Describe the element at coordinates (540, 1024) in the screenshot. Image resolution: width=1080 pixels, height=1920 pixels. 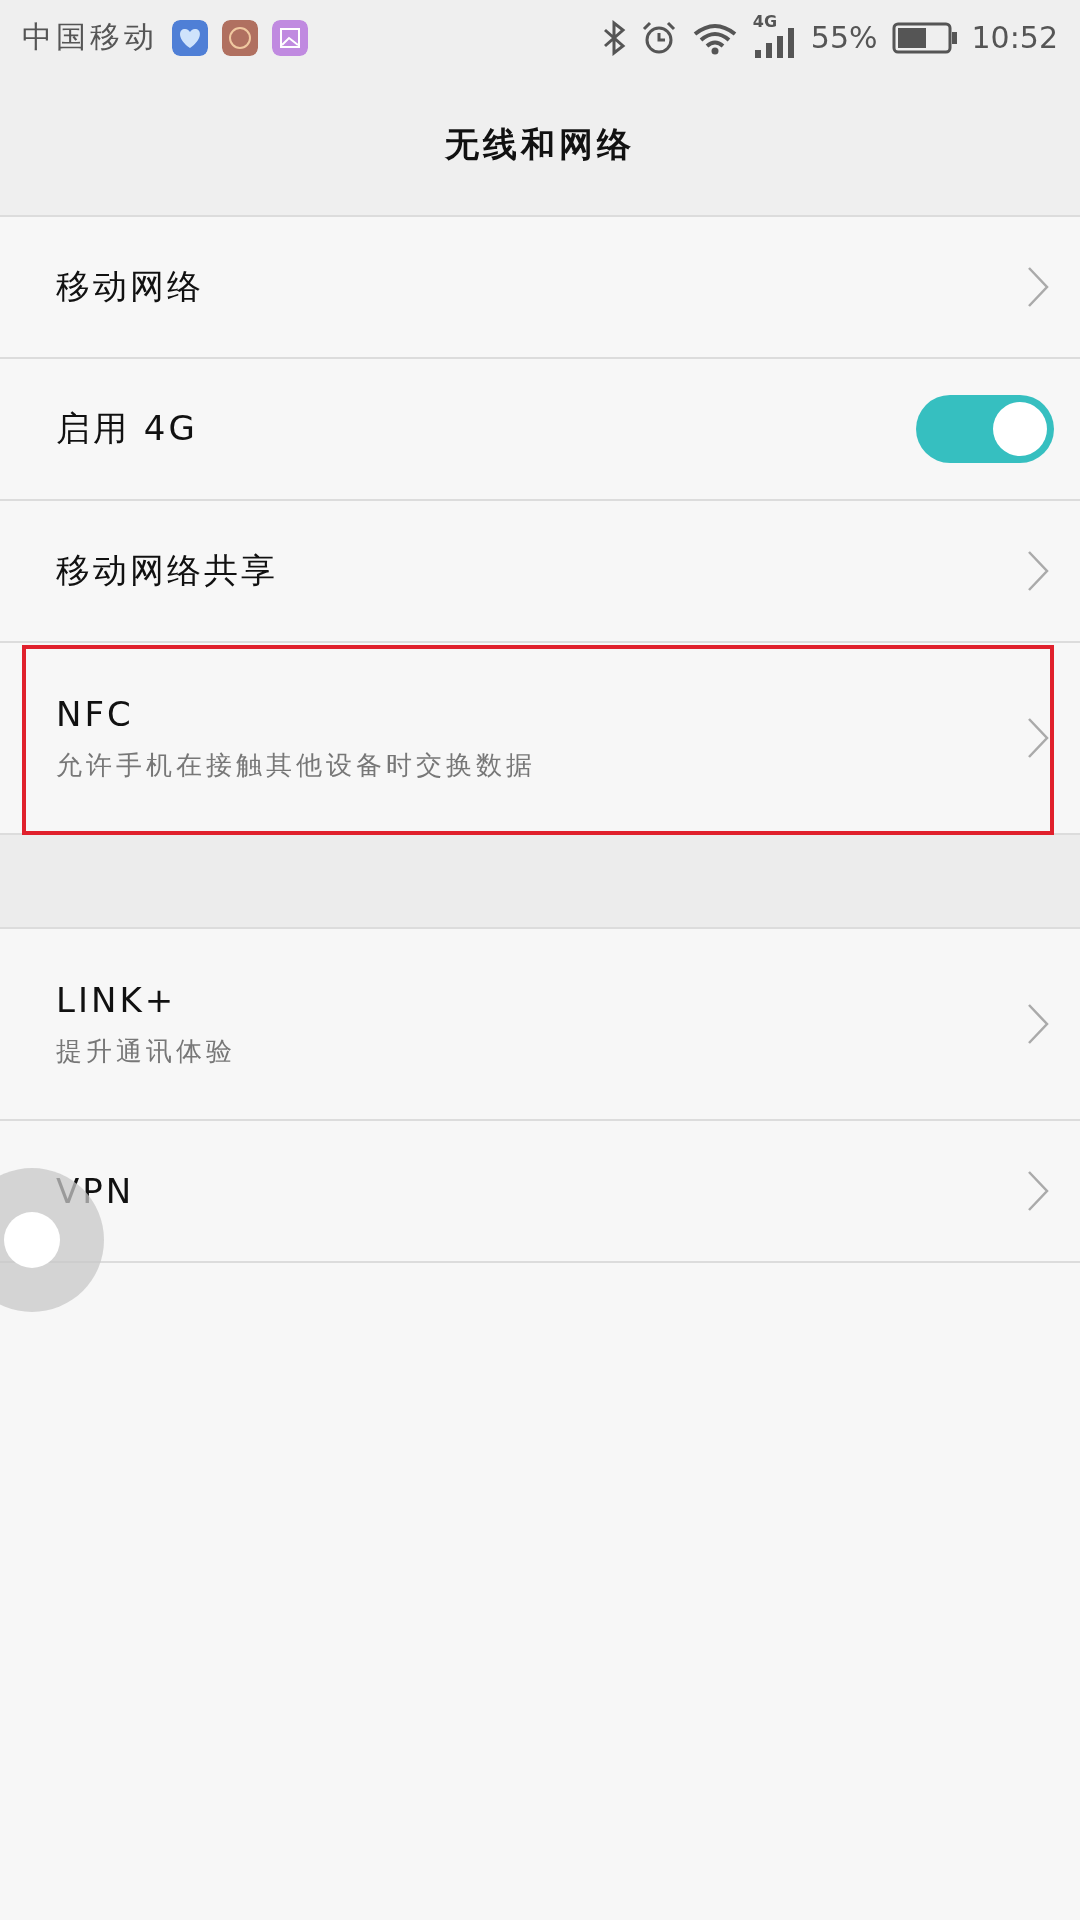
I see `setting-row: LINK+ 提升通讯体验` at that location.